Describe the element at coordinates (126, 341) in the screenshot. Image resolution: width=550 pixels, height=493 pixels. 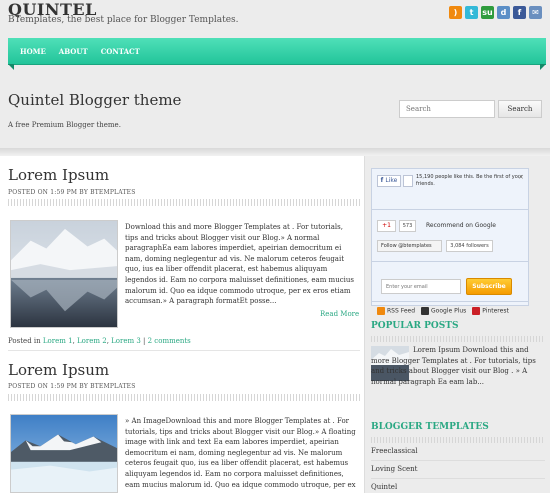
I see `label-link: Lorem 3` at that location.